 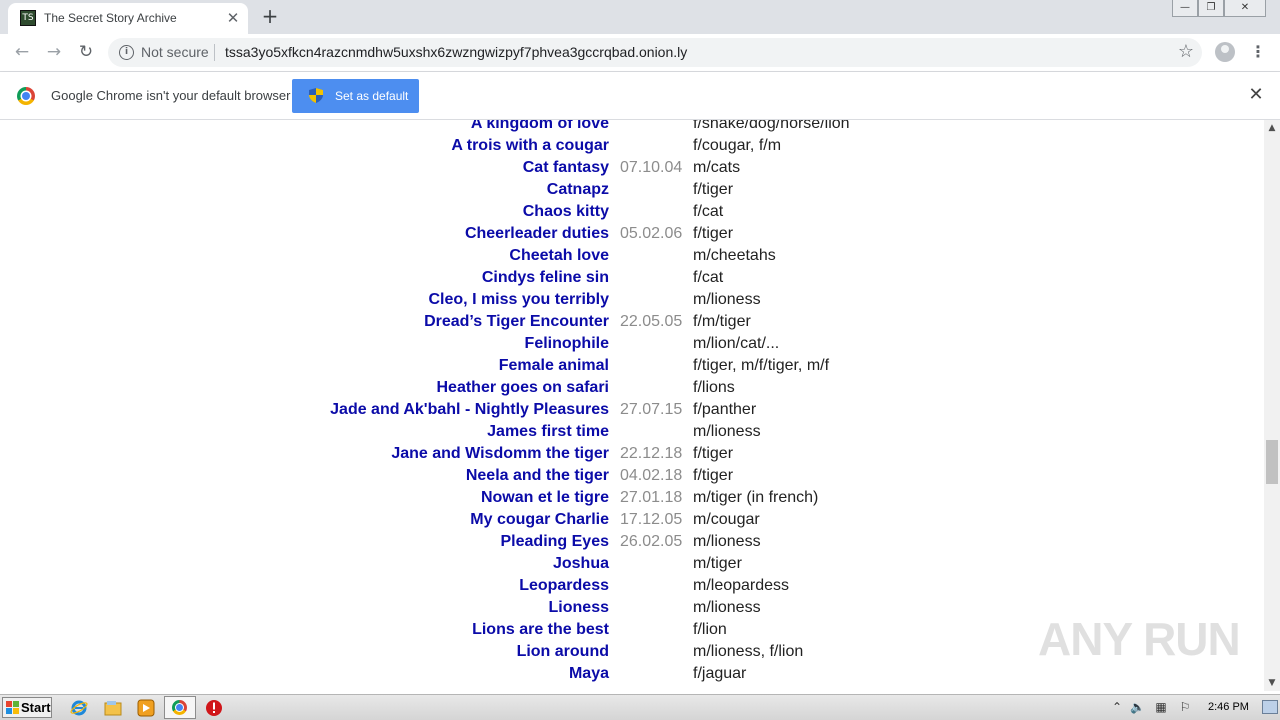 What do you see at coordinates (737, 145) in the screenshot?
I see `story-tags: f/cougar, f/m` at bounding box center [737, 145].